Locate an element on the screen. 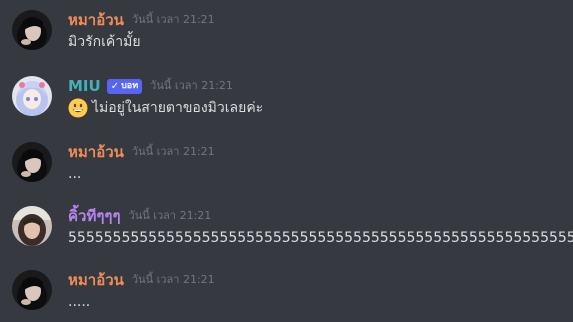  bot-badge: ✓ บอท is located at coordinates (124, 86).